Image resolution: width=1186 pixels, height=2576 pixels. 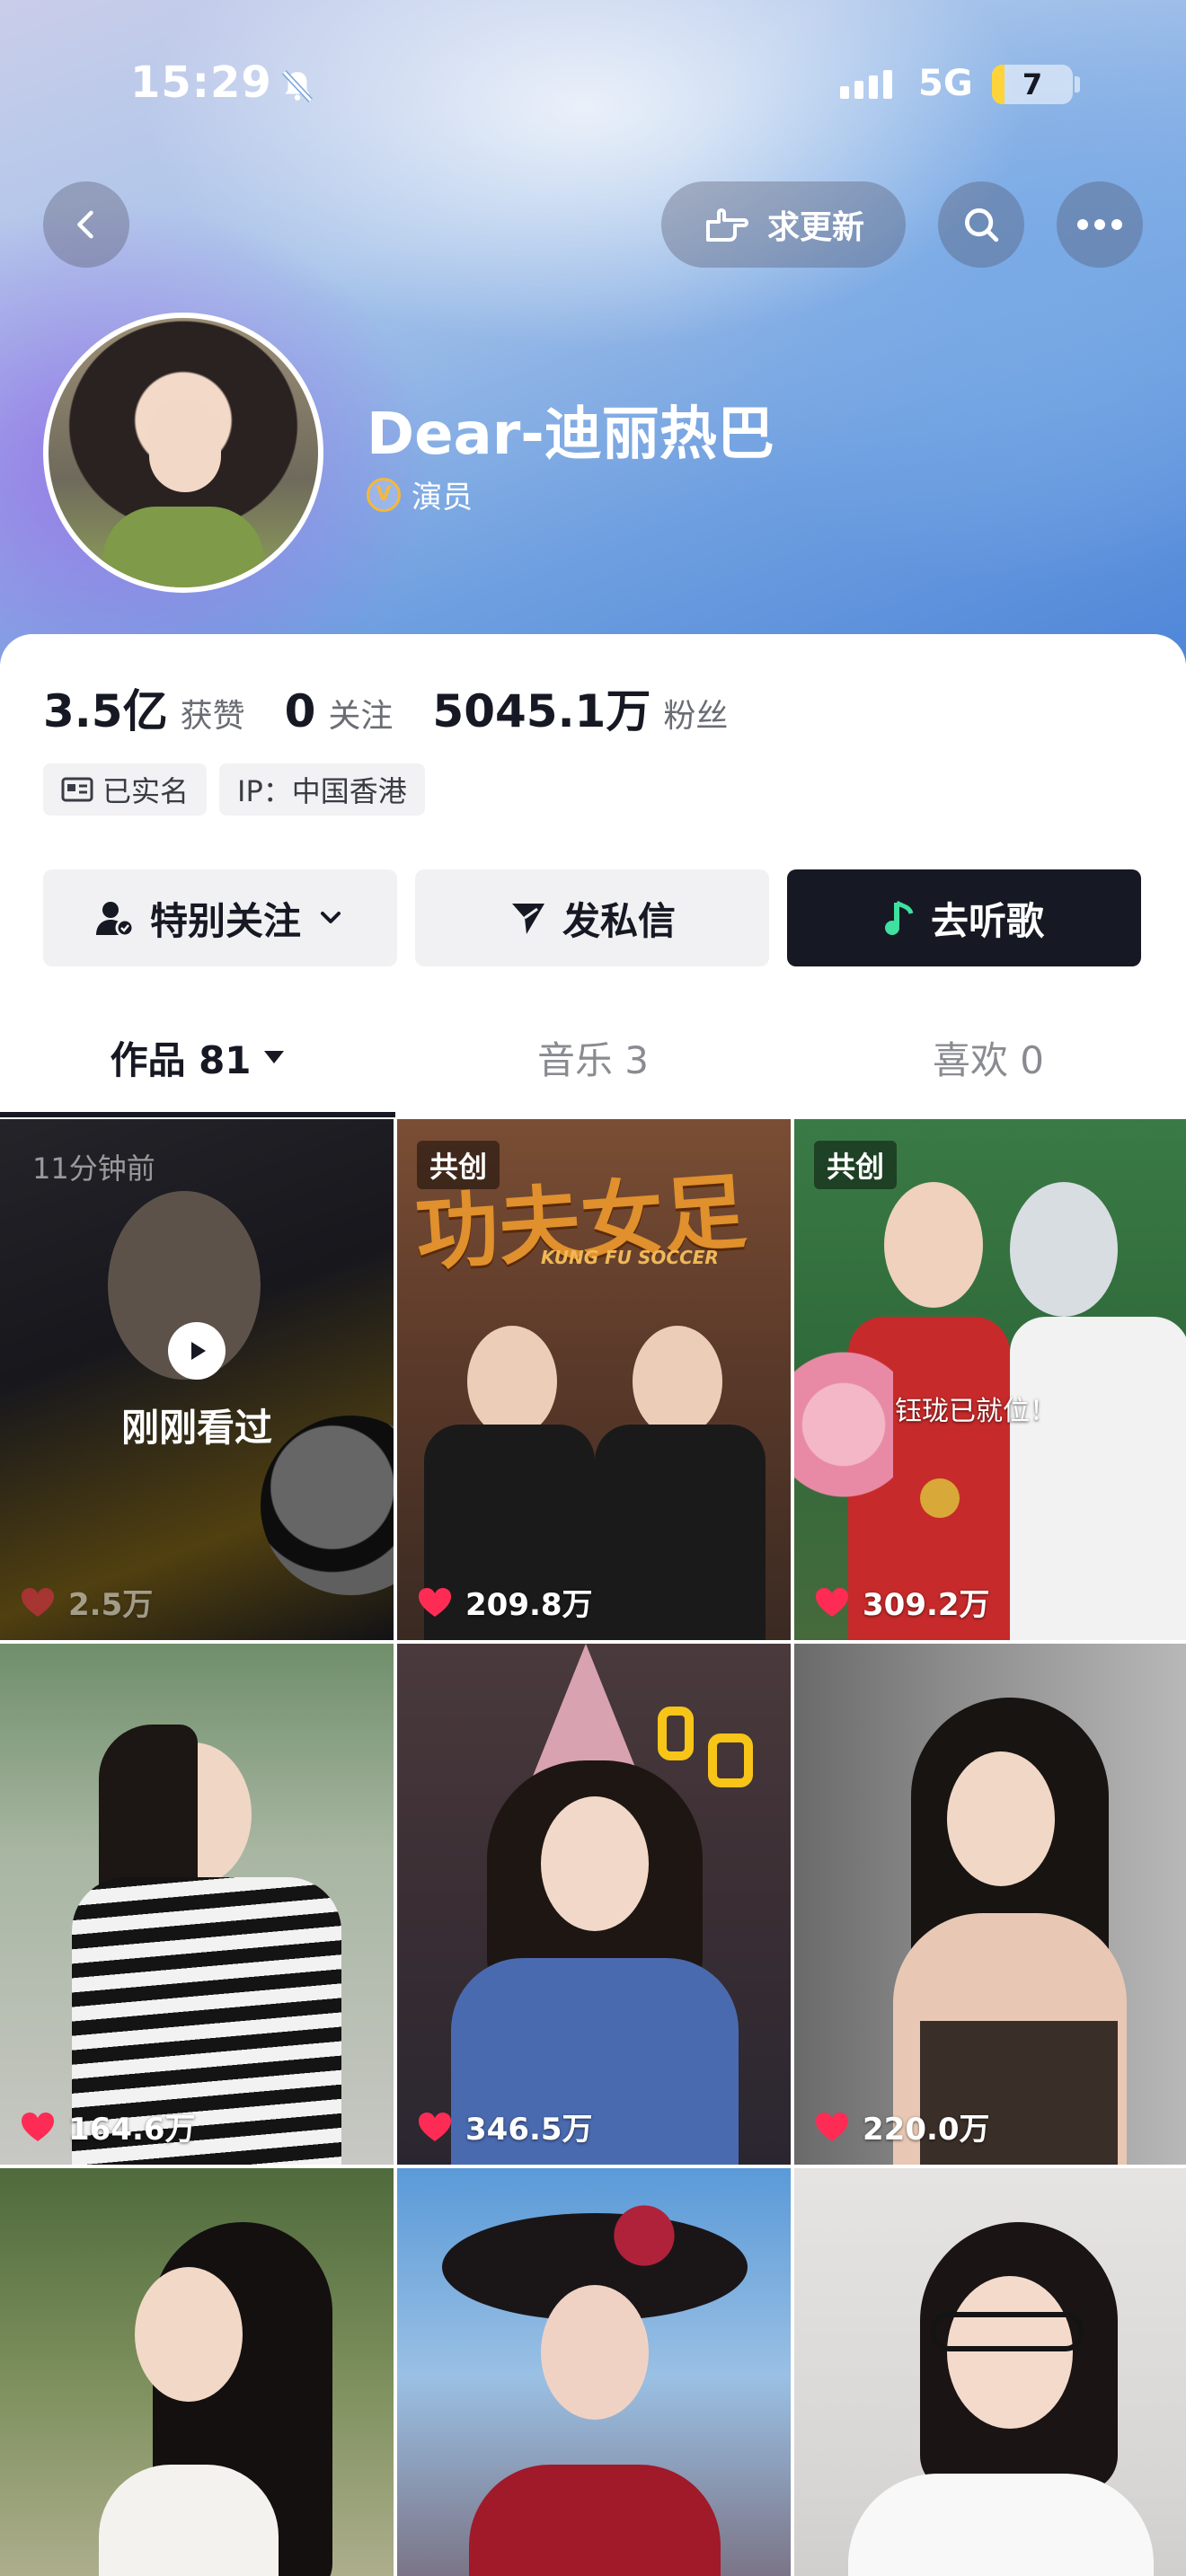 What do you see at coordinates (181, 1059) in the screenshot?
I see `tab-label: 作品 81` at bounding box center [181, 1059].